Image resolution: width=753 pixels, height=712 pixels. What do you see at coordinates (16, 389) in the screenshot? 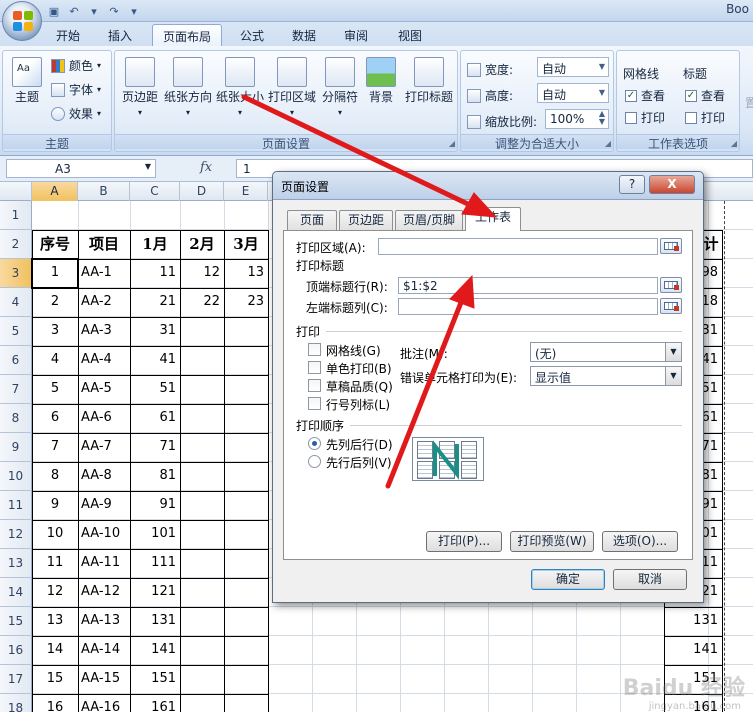
I see `row-header: 7` at bounding box center [16, 389].